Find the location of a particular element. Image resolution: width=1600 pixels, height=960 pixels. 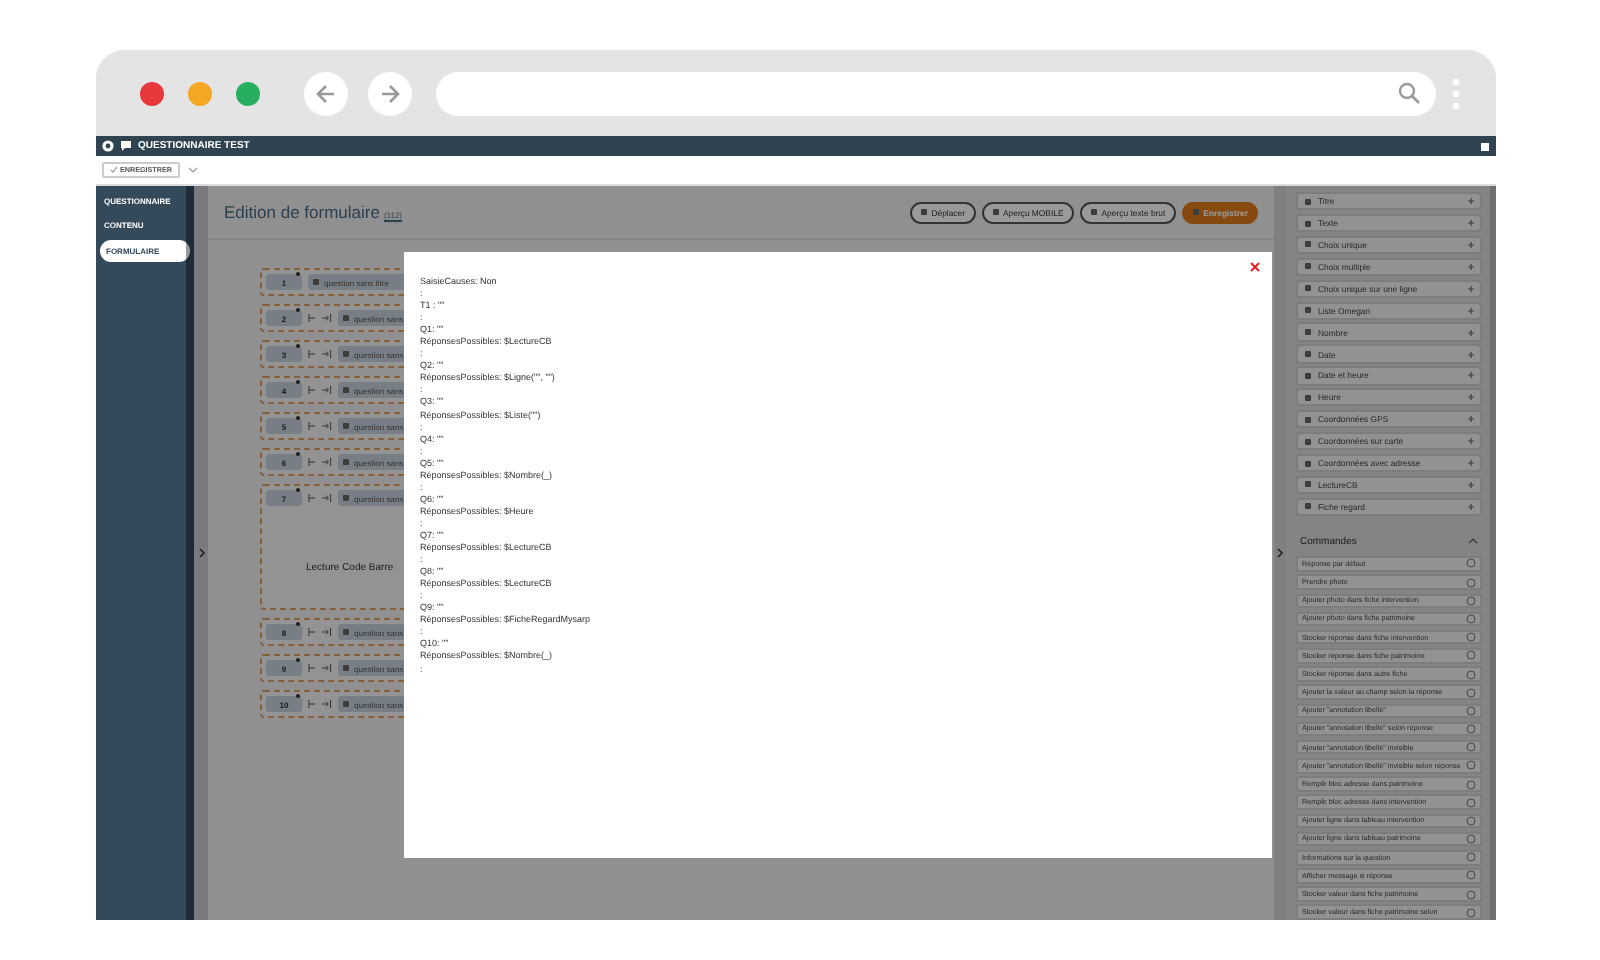

chat-icon is located at coordinates (126, 146).